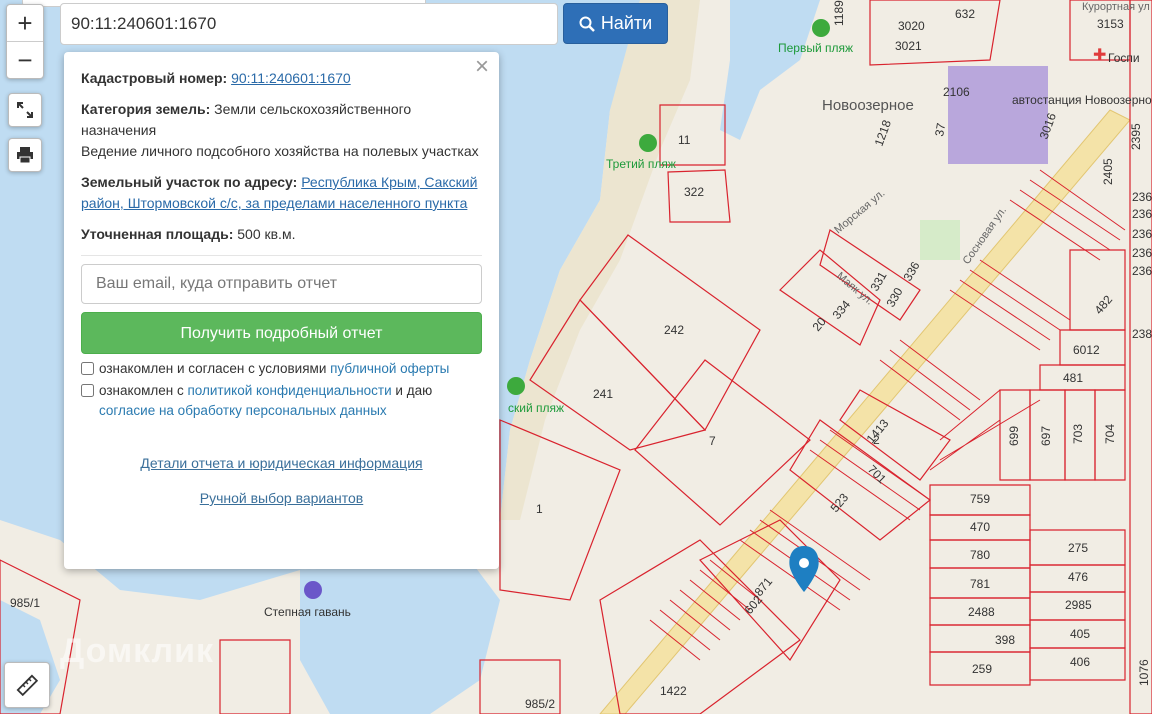 The height and width of the screenshot is (714, 1152). Describe the element at coordinates (1078, 548) in the screenshot. I see `parcel-label: 275` at that location.